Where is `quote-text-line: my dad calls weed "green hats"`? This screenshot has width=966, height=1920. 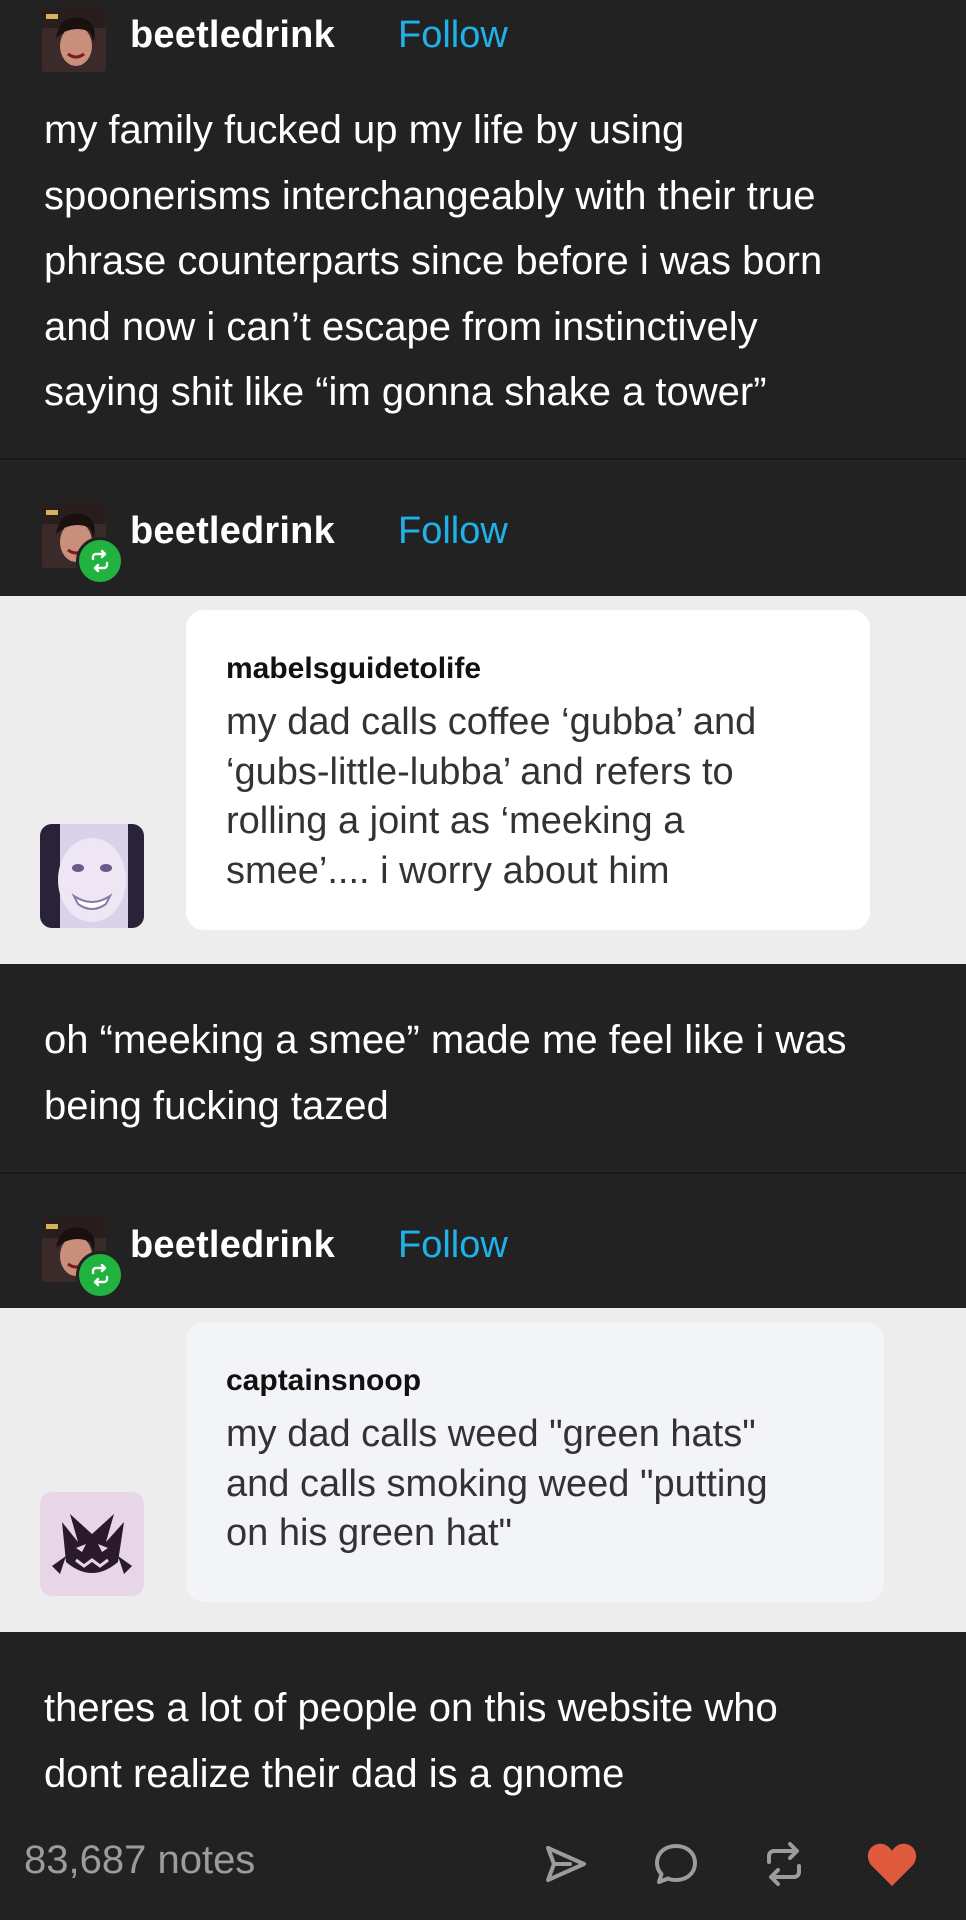
quote-text-line: my dad calls weed "green hats" is located at coordinates (491, 1434).